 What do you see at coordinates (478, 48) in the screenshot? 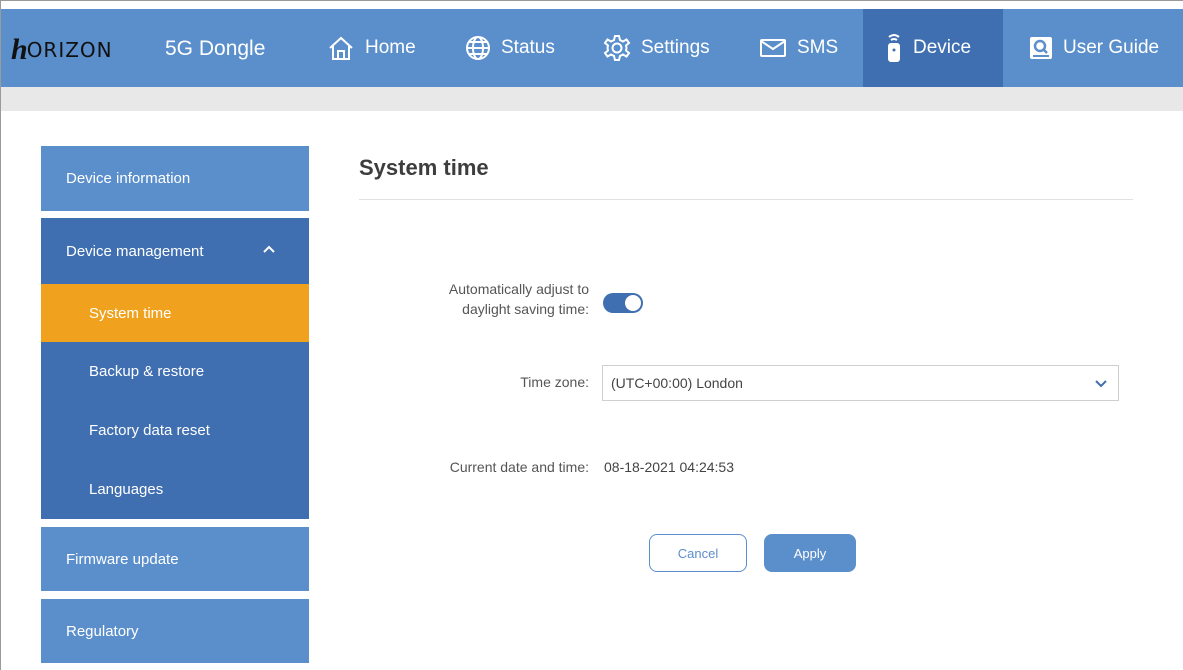
I see `globe-icon` at bounding box center [478, 48].